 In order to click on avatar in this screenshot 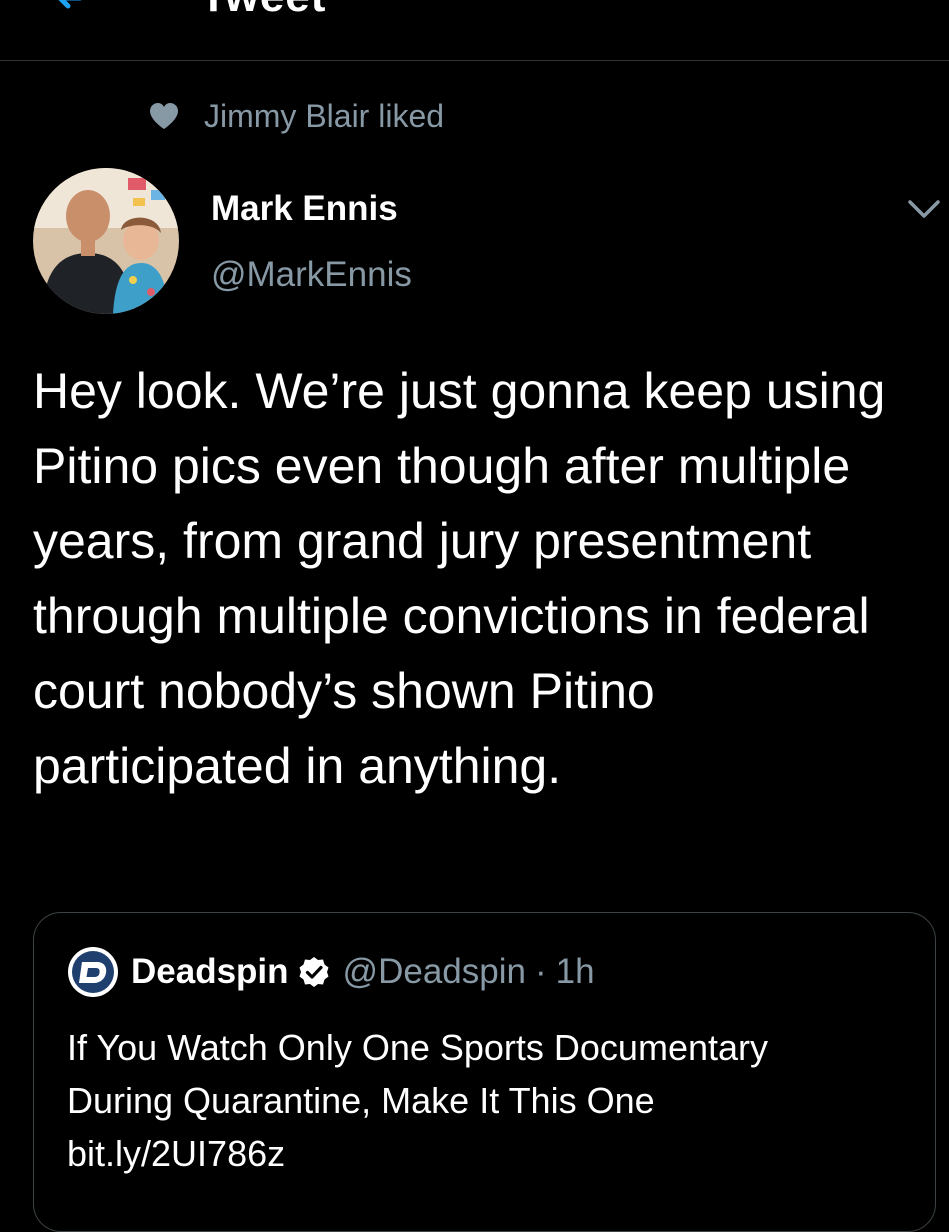, I will do `click(106, 241)`.